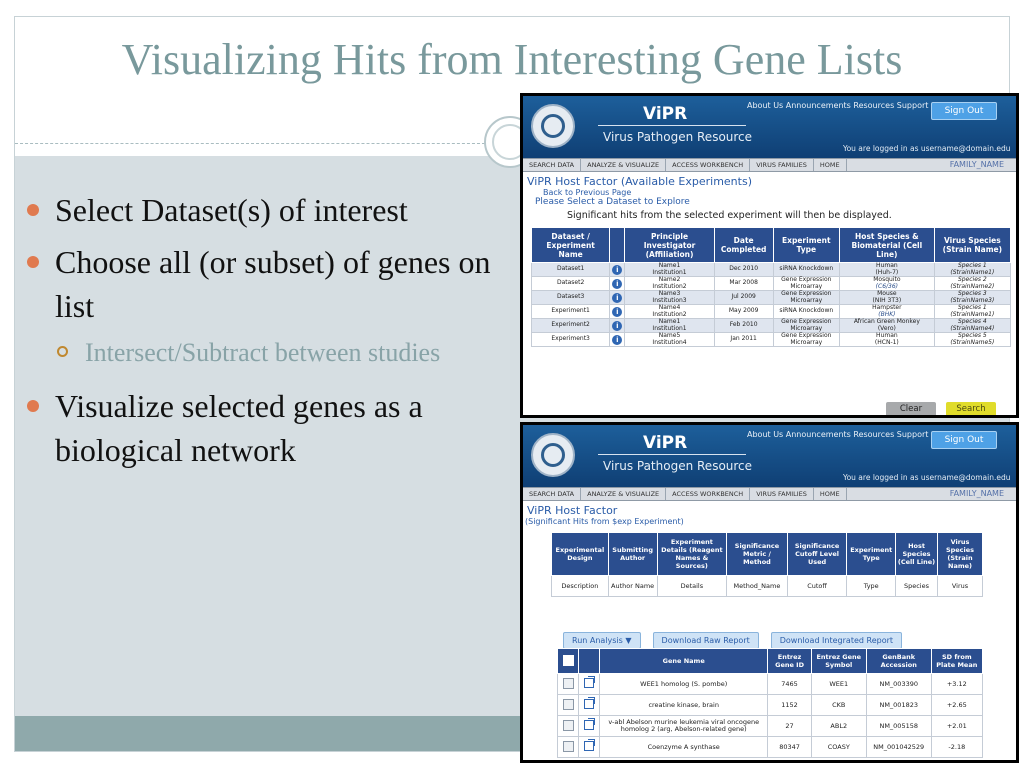 This screenshot has height=768, width=1024. Describe the element at coordinates (887, 245) in the screenshot. I see `col-host-species: Host Species & Biomaterial (Cell Line)` at that location.